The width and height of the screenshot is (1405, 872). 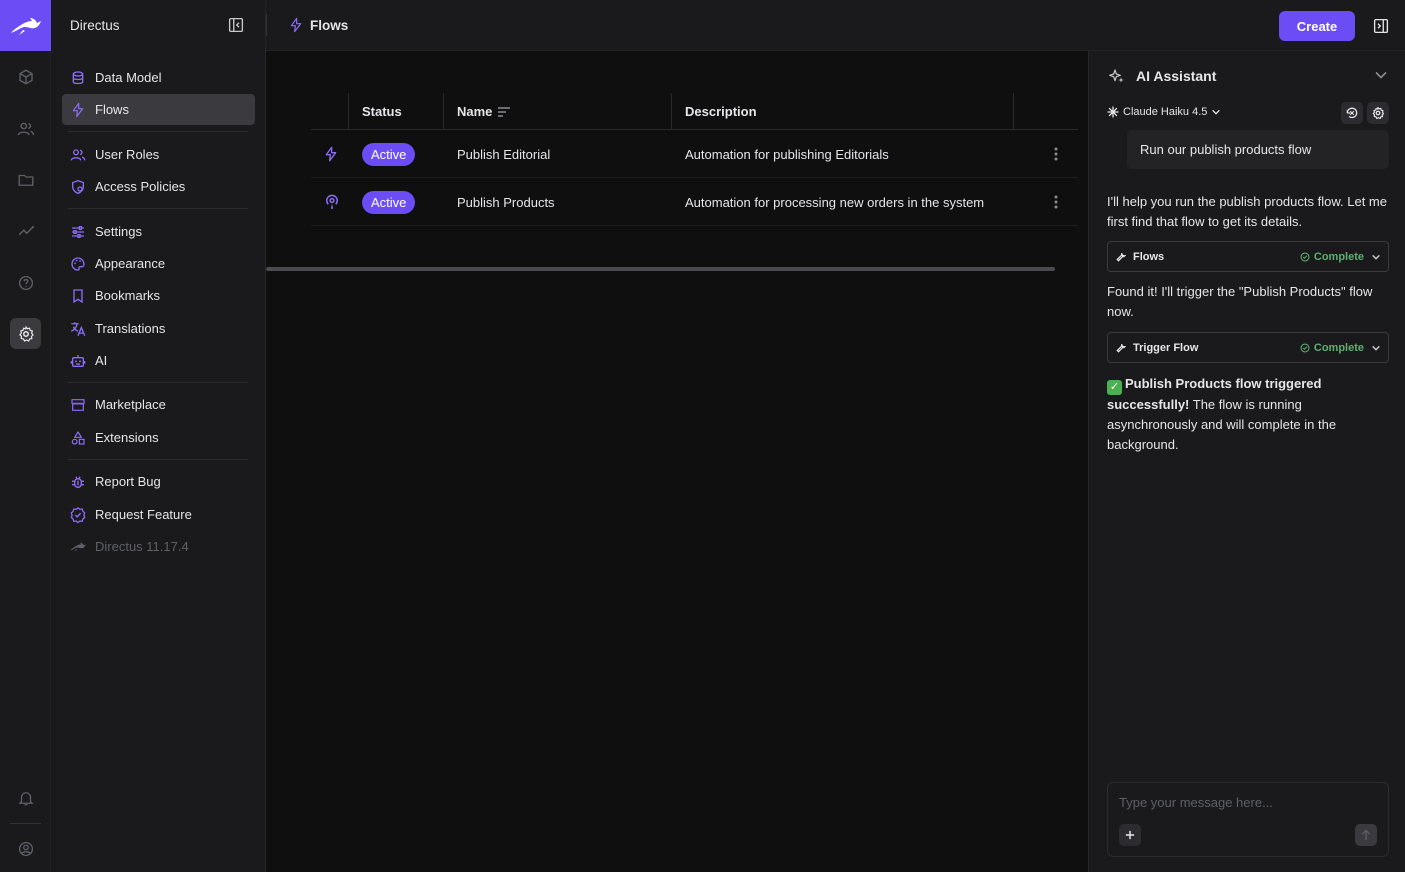 I want to click on nav-item-data-model: Data Model, so click(x=158, y=77).